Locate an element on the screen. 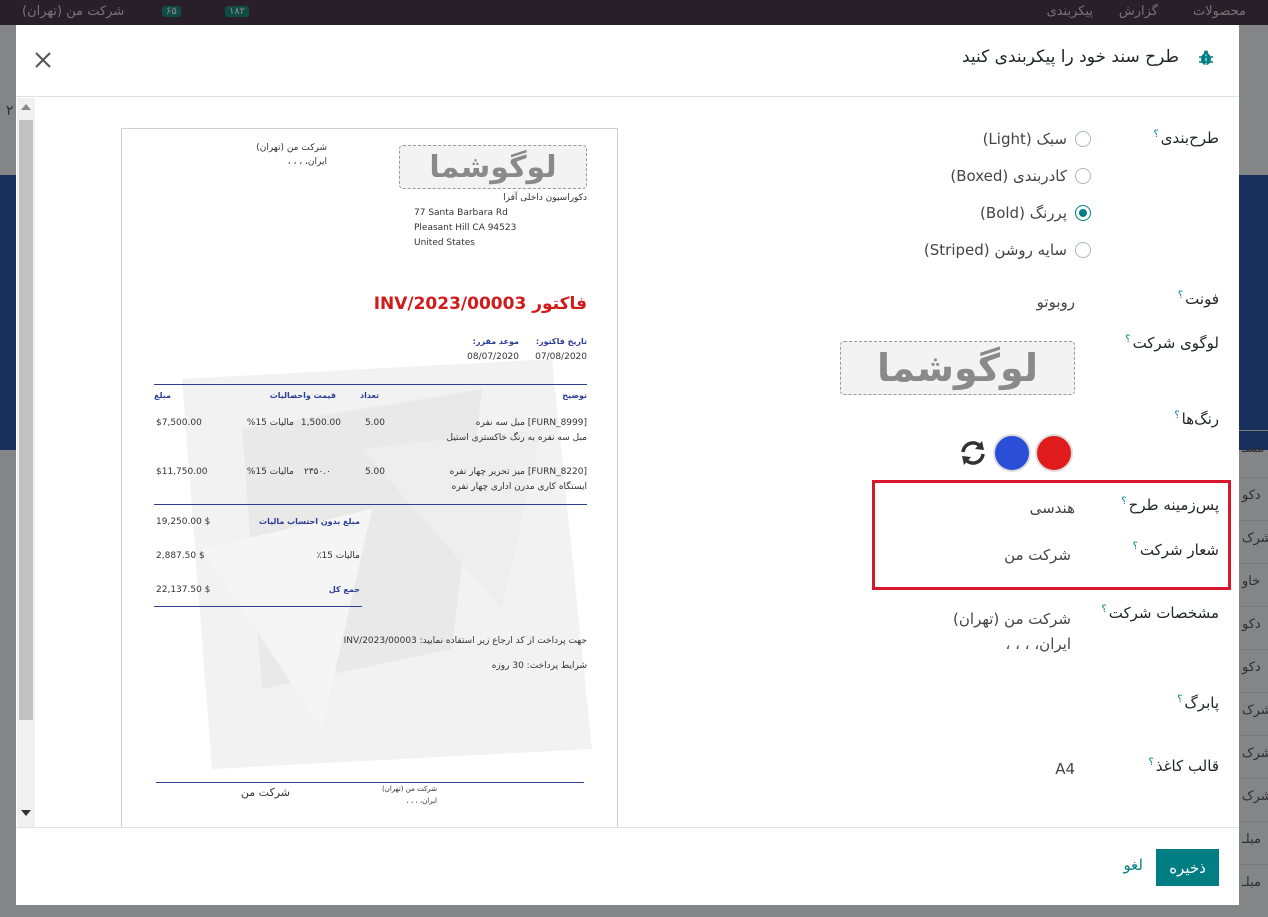 This screenshot has height=917, width=1268. footer-label: پابرگ؟ is located at coordinates (1198, 703).